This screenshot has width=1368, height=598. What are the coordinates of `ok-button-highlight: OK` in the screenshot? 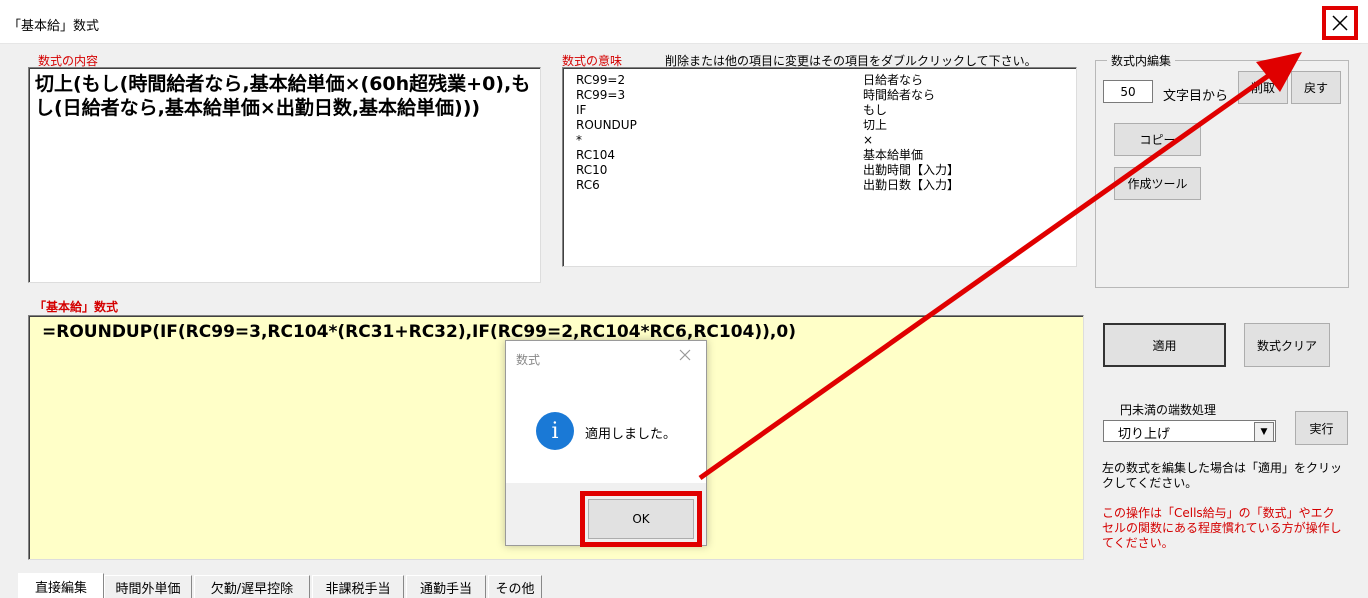 It's located at (641, 519).